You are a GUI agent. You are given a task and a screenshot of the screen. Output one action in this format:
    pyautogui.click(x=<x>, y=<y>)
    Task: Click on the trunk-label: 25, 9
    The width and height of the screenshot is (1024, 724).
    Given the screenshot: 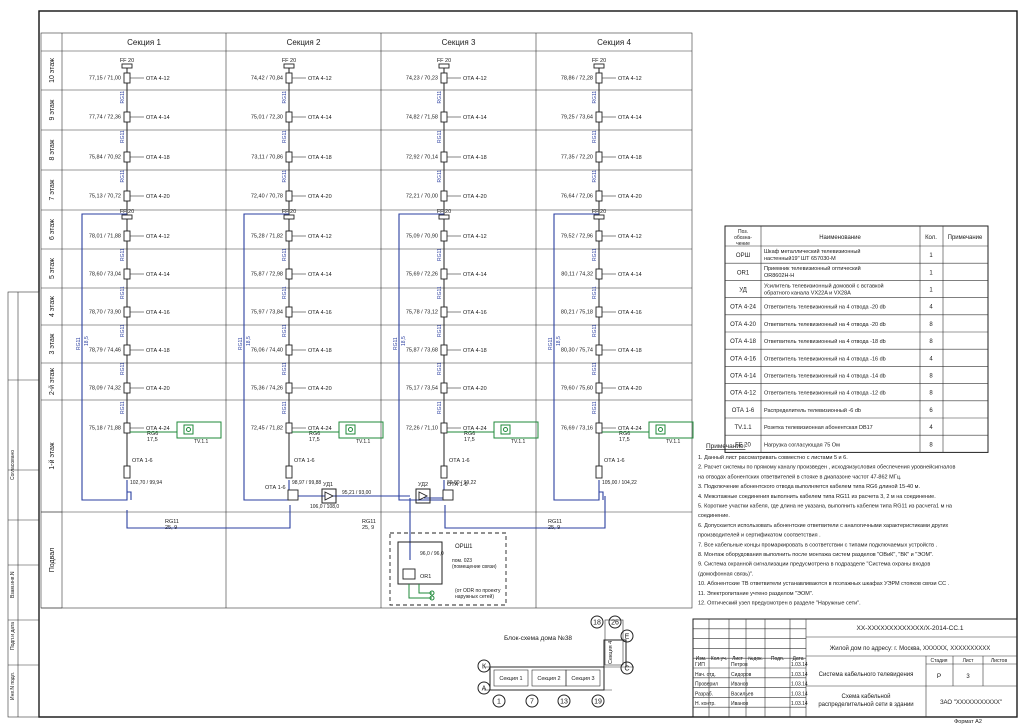 What is the action you would take?
    pyautogui.click(x=554, y=528)
    